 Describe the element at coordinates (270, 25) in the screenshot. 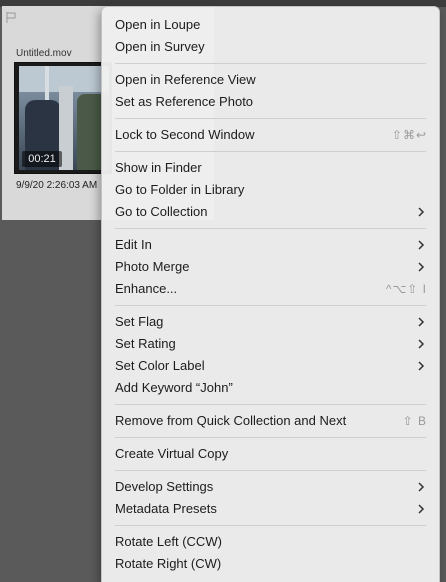

I see `menu-item-open-in-loupe: Open in Loupe` at that location.